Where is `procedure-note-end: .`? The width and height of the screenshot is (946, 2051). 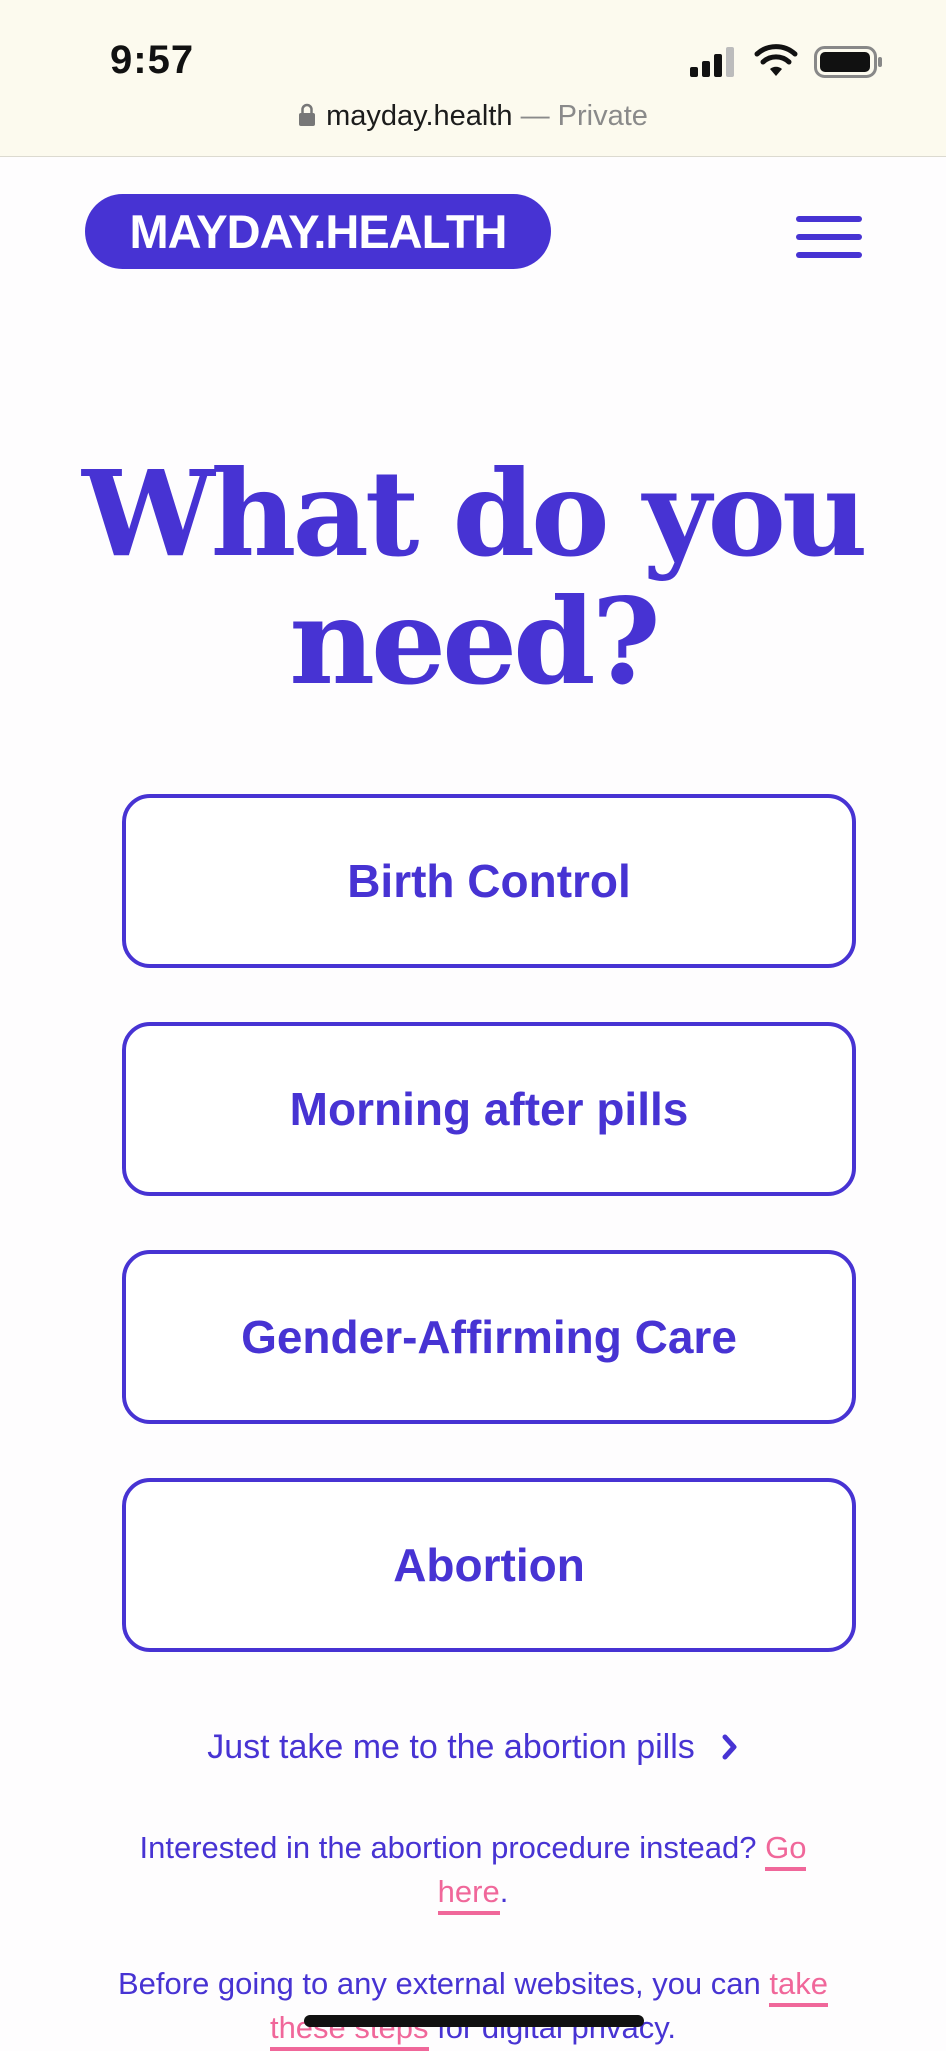
procedure-note-end: . is located at coordinates (504, 1891).